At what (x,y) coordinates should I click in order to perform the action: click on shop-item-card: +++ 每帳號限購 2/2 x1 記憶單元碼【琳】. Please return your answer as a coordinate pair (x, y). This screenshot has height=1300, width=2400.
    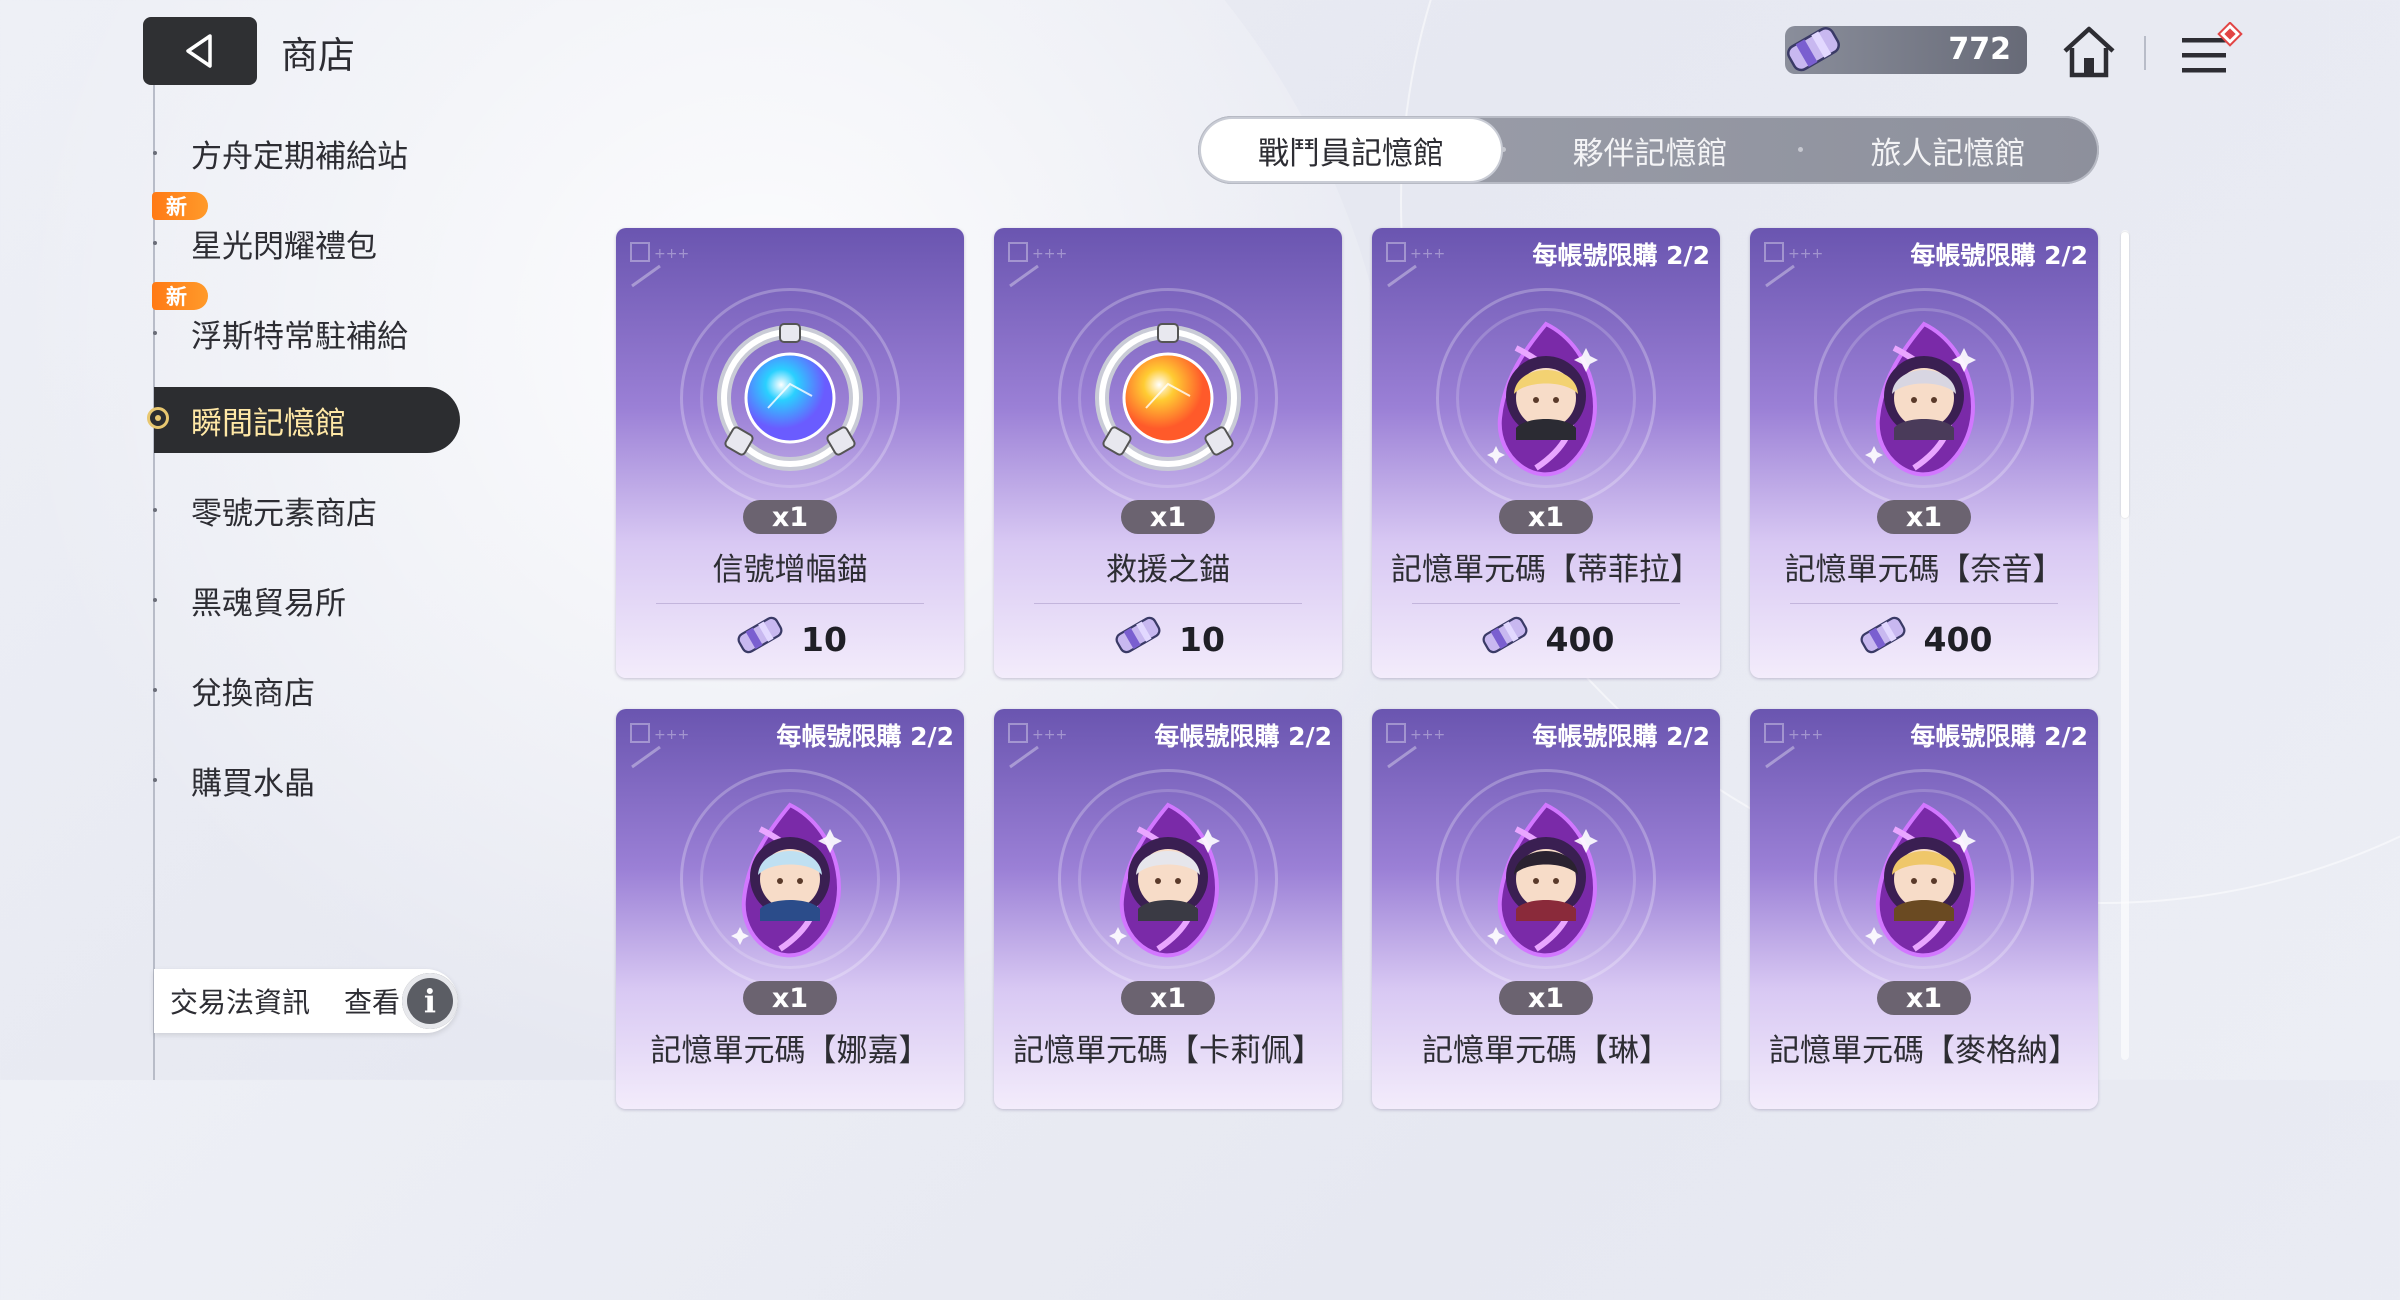
    Looking at the image, I should click on (1546, 909).